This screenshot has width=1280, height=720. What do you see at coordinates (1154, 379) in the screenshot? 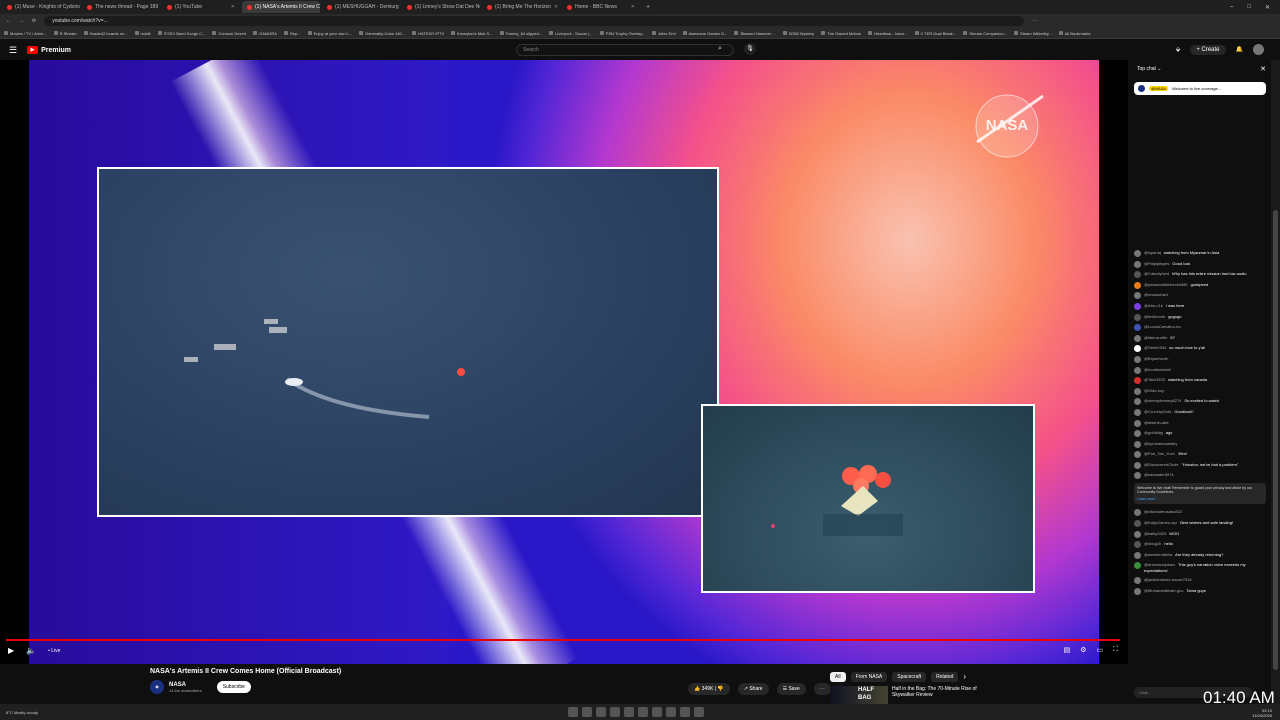
I see `chat-username: @Talvi3333` at bounding box center [1154, 379].